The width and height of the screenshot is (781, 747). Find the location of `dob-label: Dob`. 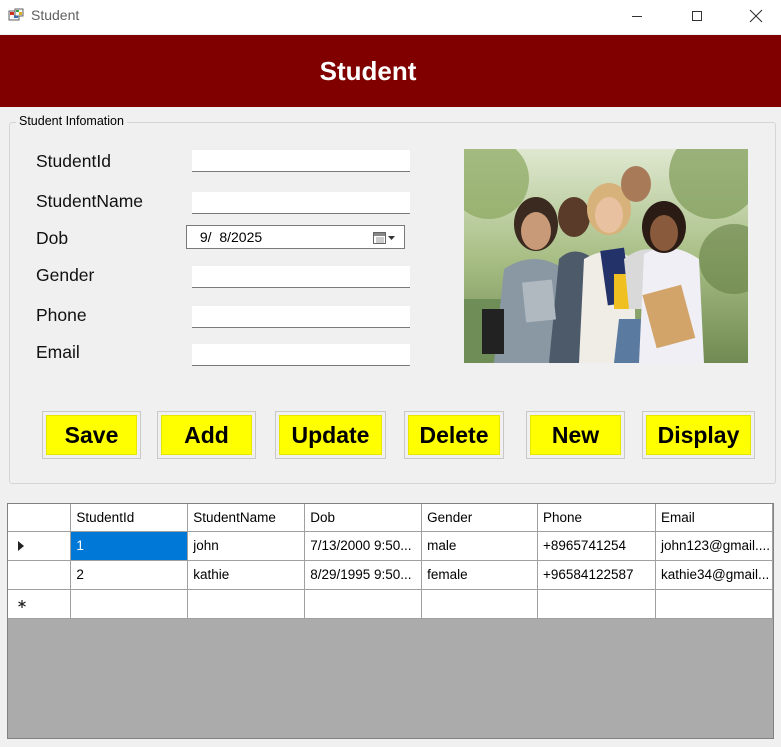

dob-label: Dob is located at coordinates (52, 238).